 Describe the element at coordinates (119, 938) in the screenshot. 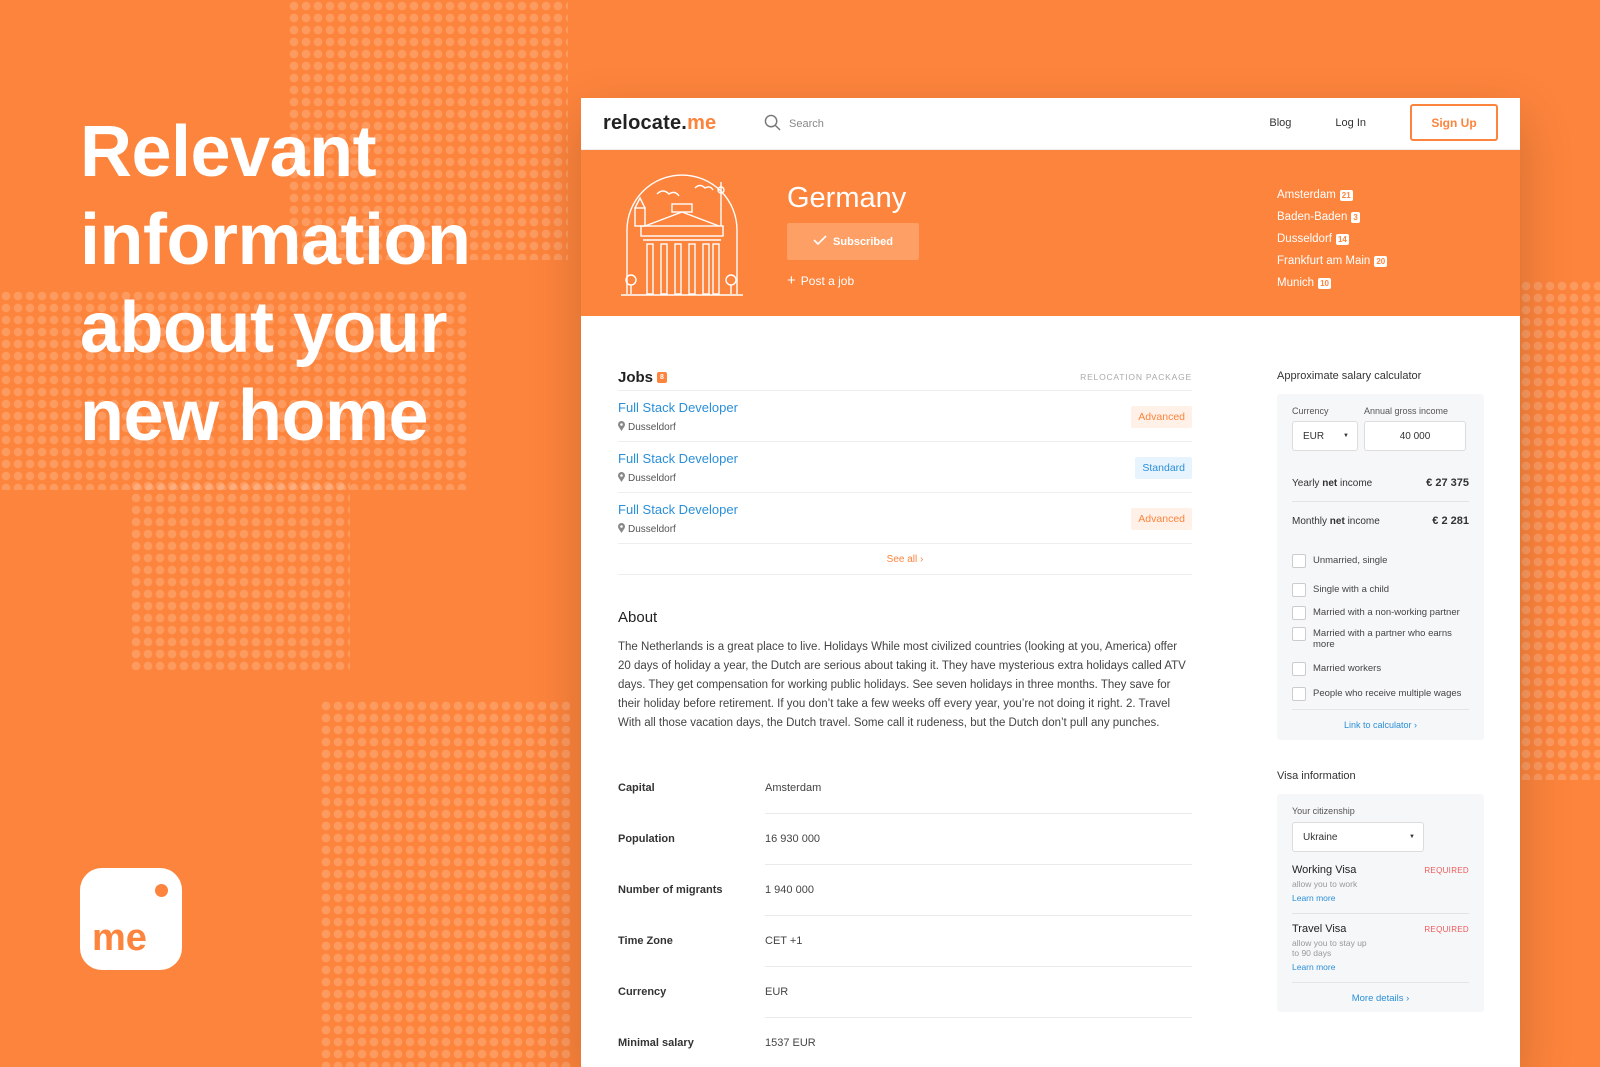

I see `app-icon-text: me` at that location.